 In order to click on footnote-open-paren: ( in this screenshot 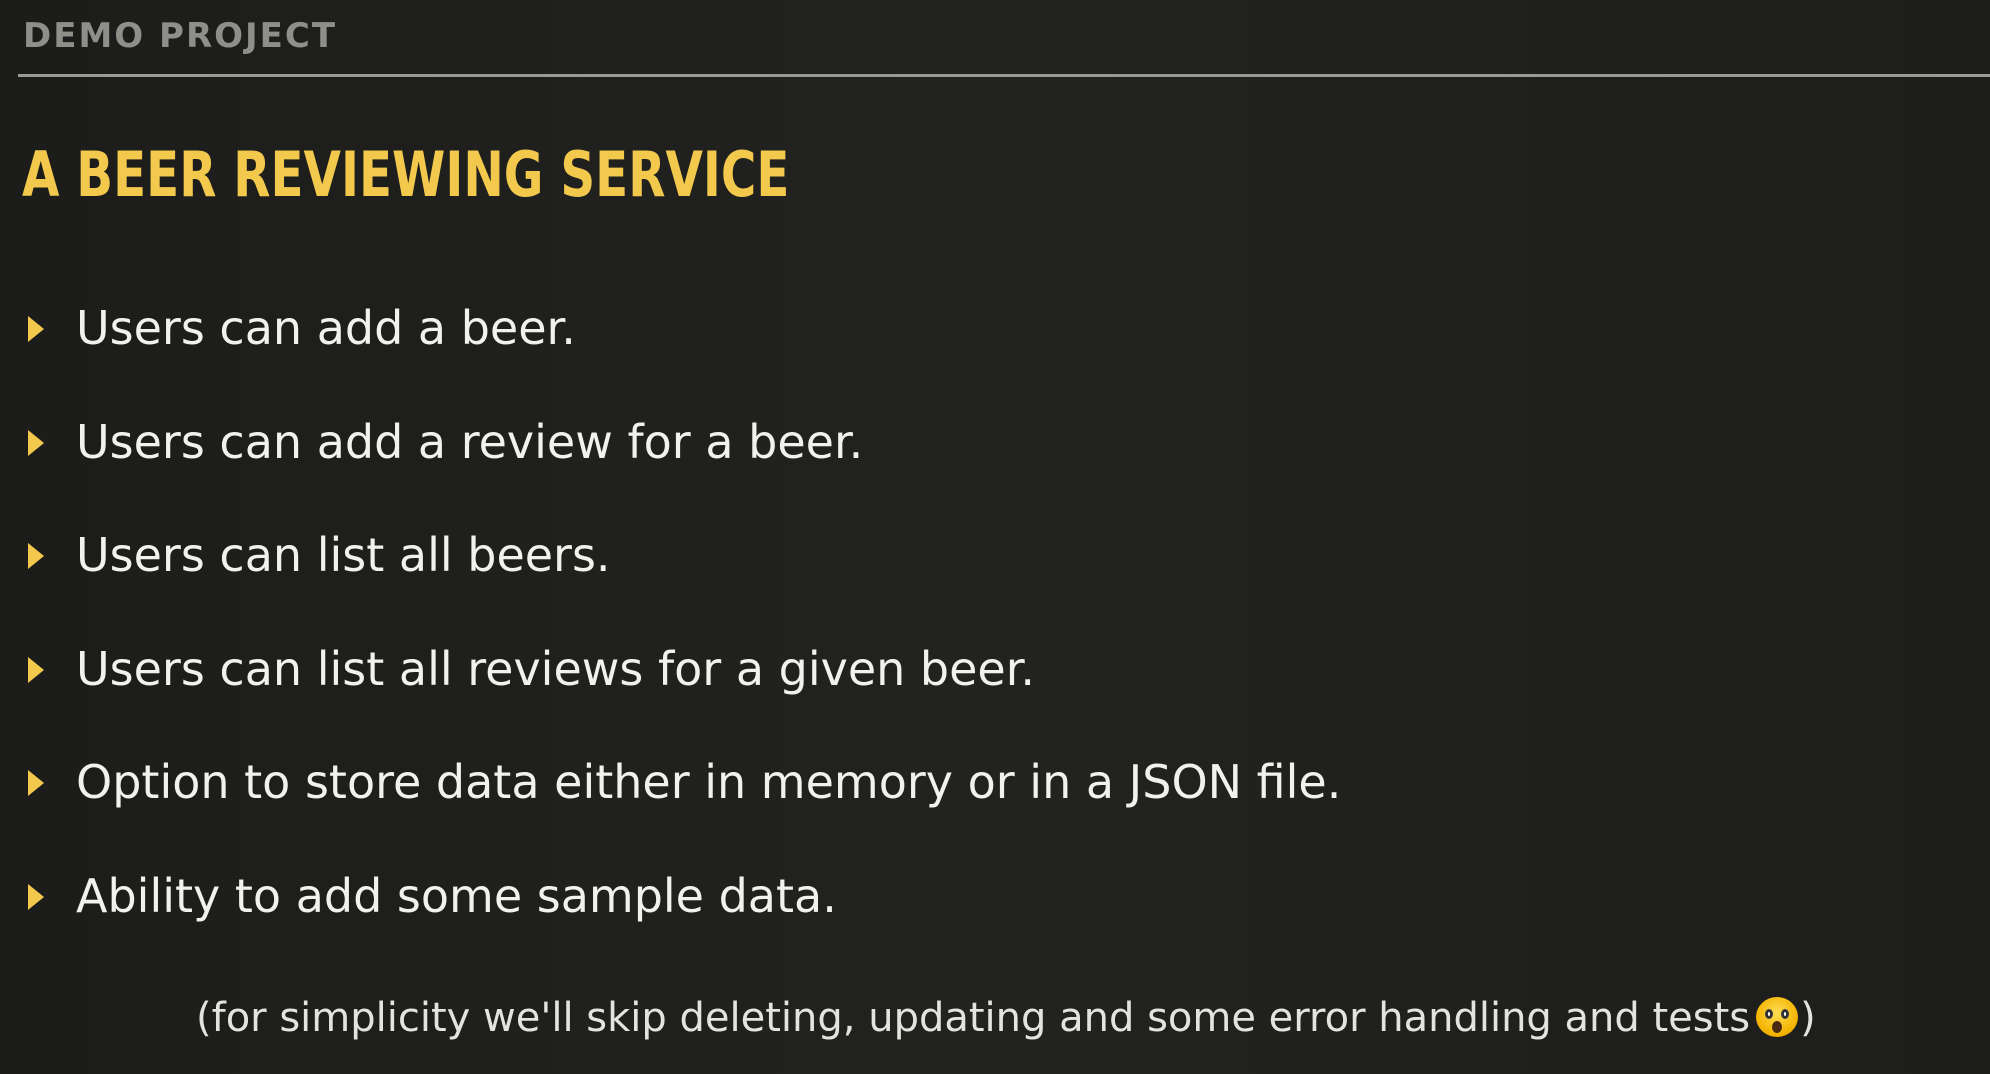, I will do `click(204, 1018)`.